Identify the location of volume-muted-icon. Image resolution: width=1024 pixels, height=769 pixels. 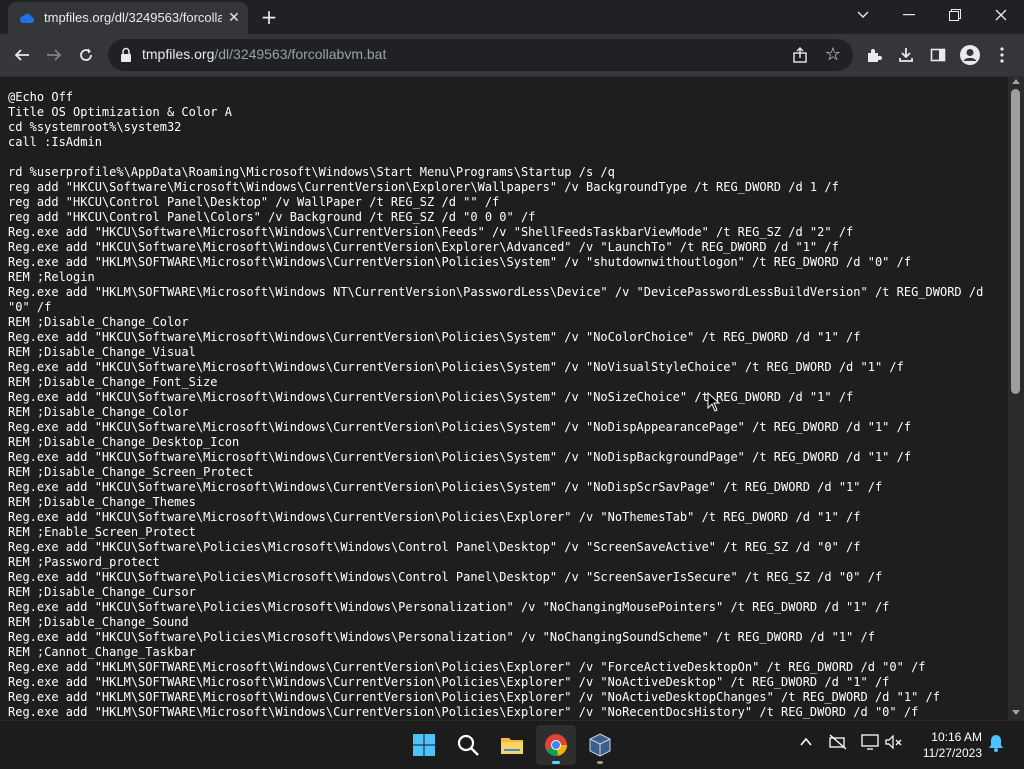
(894, 744).